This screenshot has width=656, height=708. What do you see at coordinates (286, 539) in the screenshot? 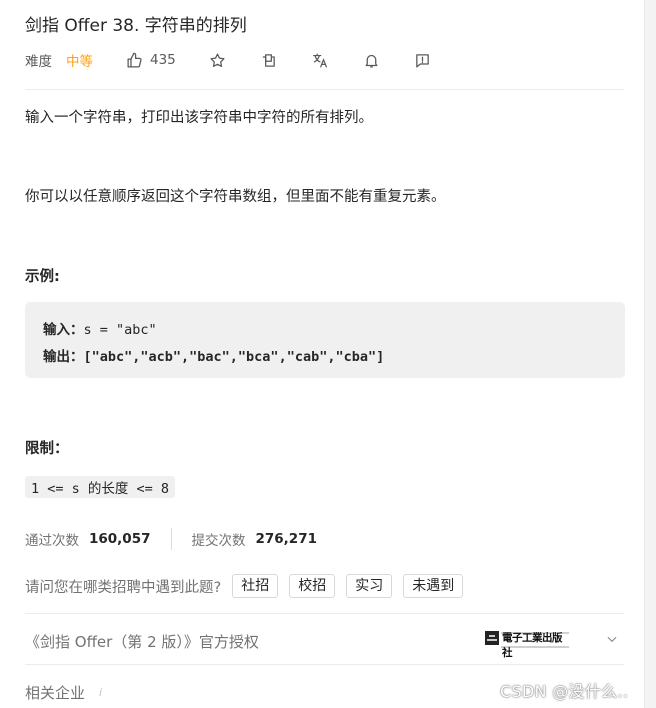
I see `submitted-value: 276,271` at bounding box center [286, 539].